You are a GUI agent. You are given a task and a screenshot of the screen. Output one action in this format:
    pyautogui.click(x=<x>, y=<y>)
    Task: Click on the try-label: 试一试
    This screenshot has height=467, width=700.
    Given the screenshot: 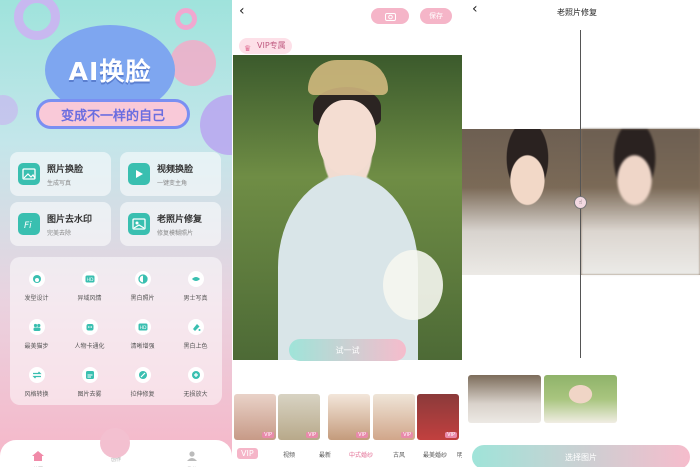 What is the action you would take?
    pyautogui.click(x=347, y=350)
    